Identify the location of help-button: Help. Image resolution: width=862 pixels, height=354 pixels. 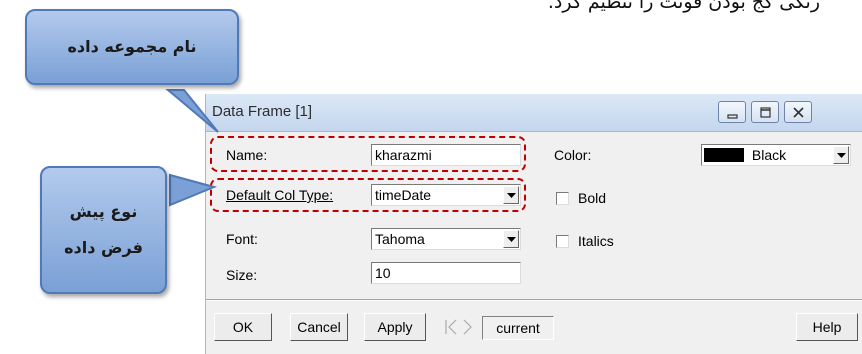
(827, 327).